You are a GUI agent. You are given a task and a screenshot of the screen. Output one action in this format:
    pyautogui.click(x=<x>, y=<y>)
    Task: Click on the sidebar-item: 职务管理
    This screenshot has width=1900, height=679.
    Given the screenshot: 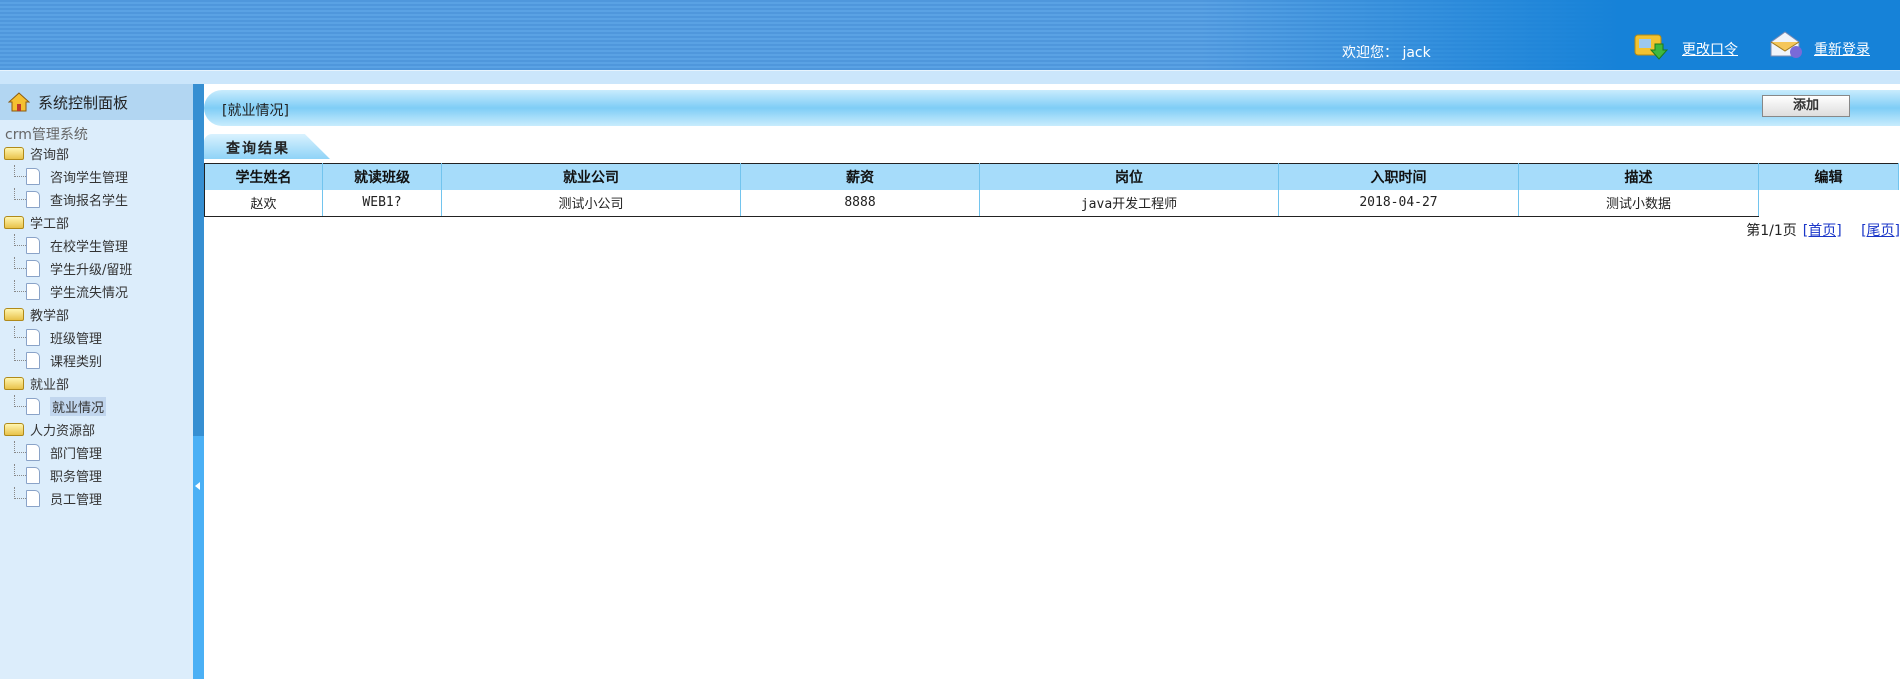 What is the action you would take?
    pyautogui.click(x=96, y=475)
    